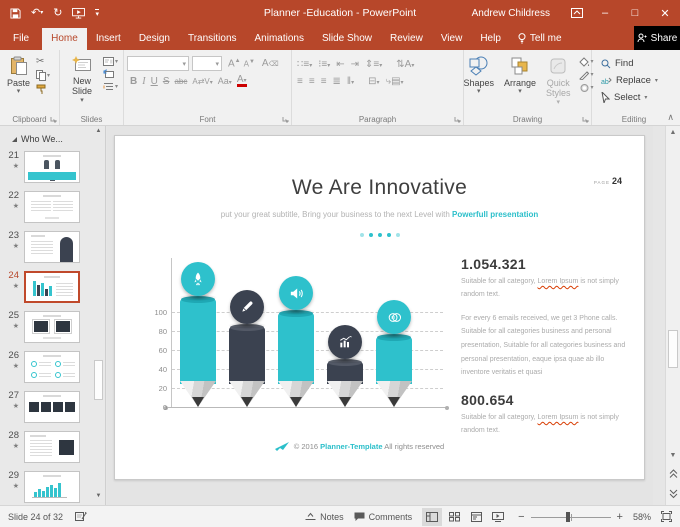 The image size is (680, 527). I want to click on tab-insert: Insert, so click(108, 39).